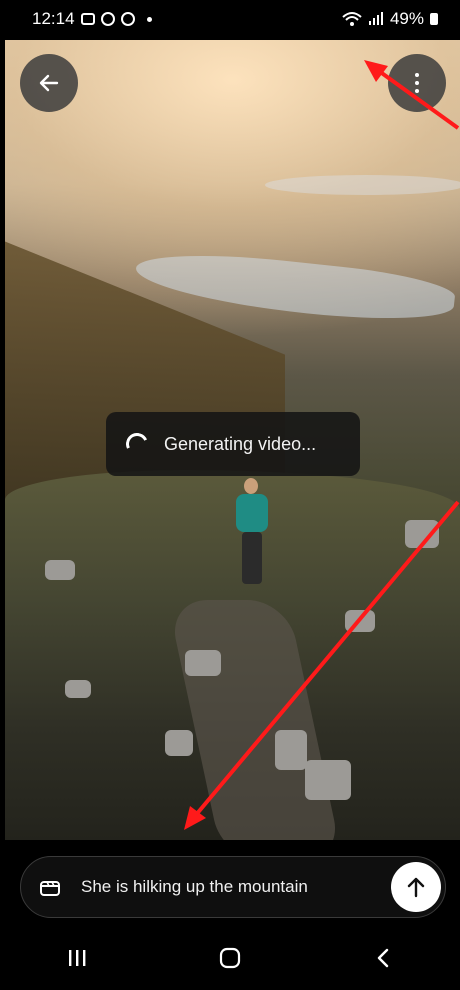 Image resolution: width=460 pixels, height=990 pixels. Describe the element at coordinates (252, 558) in the screenshot. I see `hiker-legs` at that location.